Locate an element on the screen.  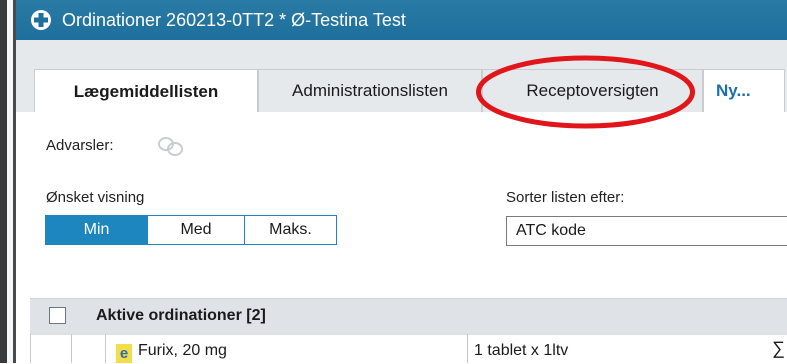
left-window-border is located at coordinates (3, 181).